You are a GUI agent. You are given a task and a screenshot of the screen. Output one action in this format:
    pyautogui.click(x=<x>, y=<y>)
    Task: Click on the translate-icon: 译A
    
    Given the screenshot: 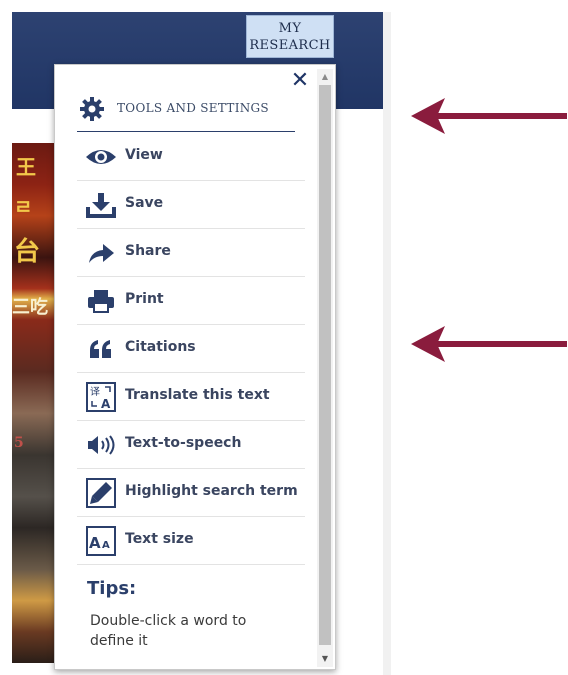 What is the action you would take?
    pyautogui.click(x=101, y=397)
    